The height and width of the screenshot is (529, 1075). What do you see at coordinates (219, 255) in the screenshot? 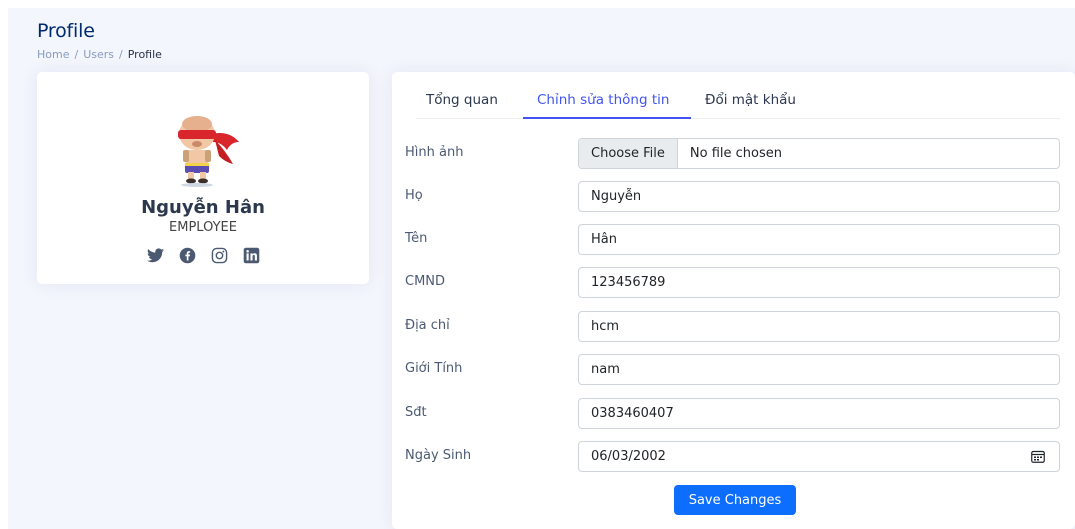
I see `instagram-icon` at bounding box center [219, 255].